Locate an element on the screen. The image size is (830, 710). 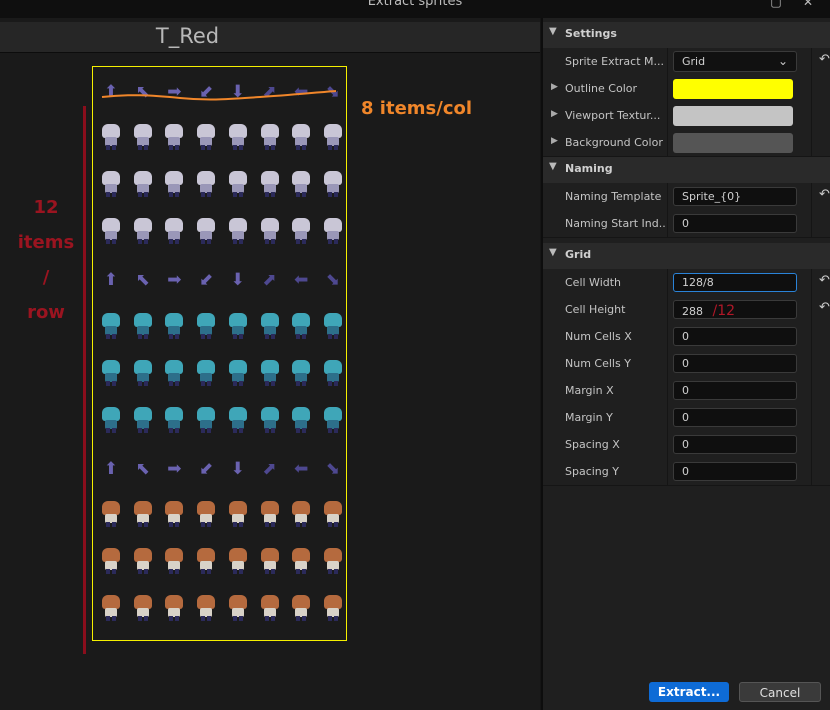
cell-width-input: 128/8 is located at coordinates (735, 282).